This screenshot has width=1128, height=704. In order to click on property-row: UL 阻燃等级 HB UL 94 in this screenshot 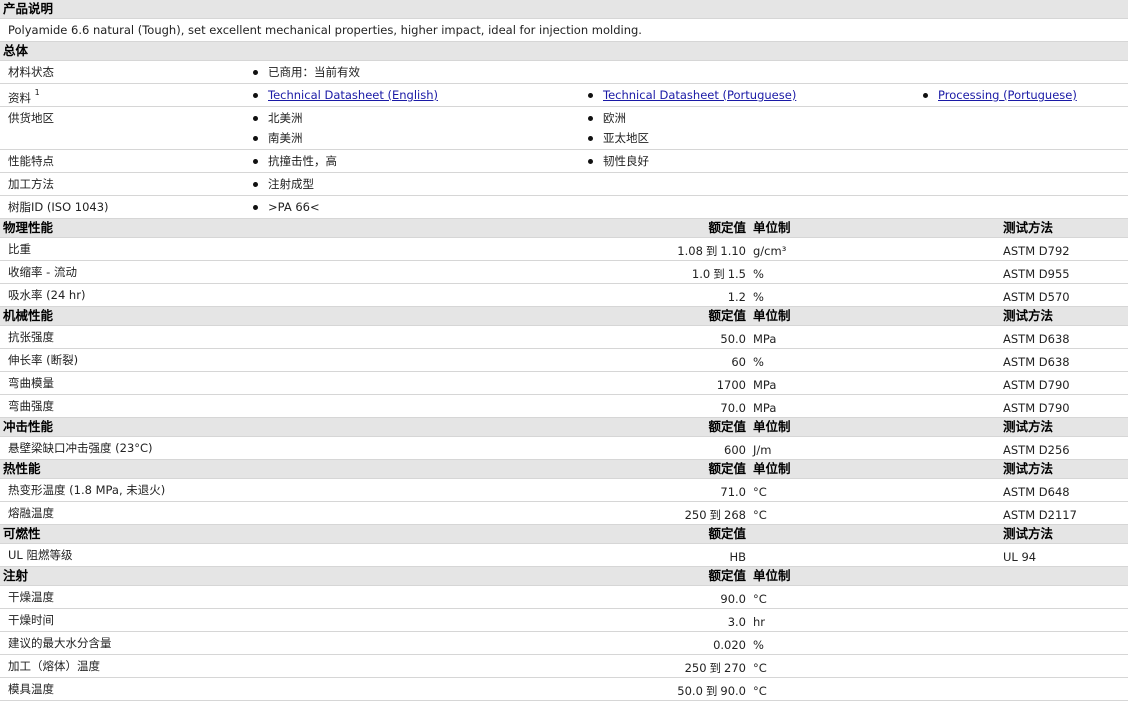, I will do `click(564, 555)`.